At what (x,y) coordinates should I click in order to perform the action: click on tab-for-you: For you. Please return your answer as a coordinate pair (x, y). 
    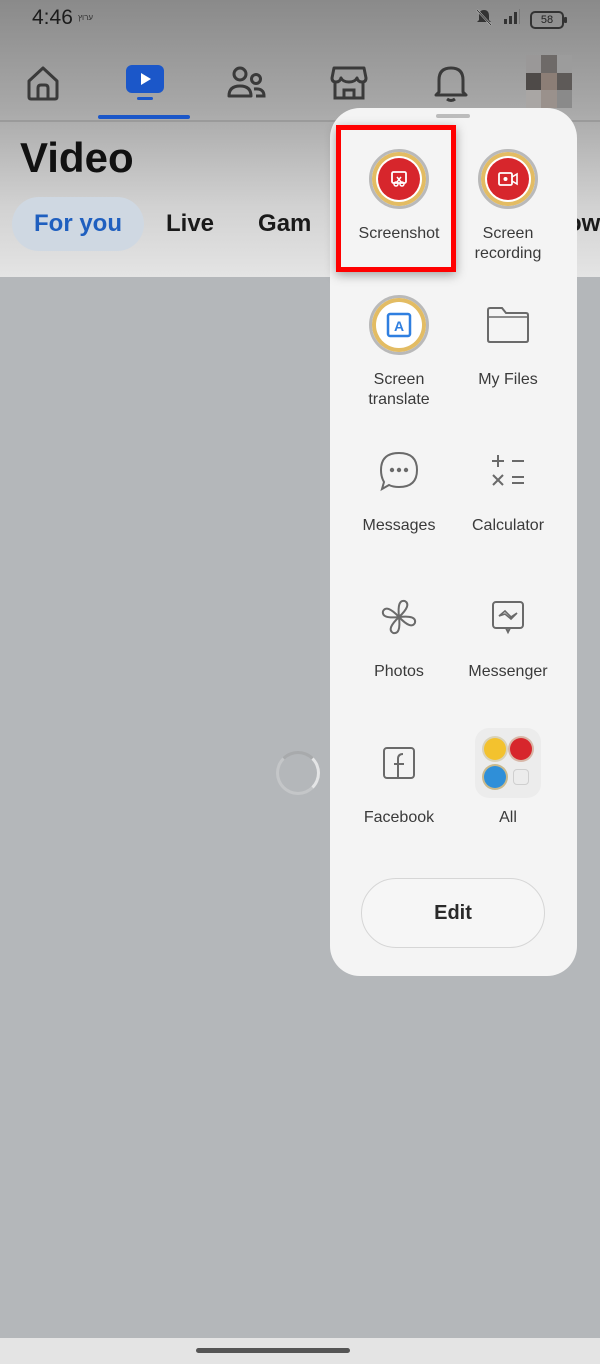
    Looking at the image, I should click on (78, 224).